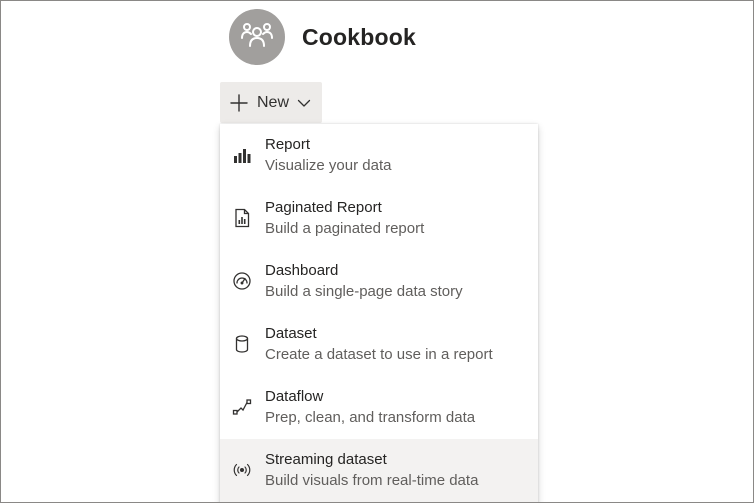 This screenshot has width=754, height=503. What do you see at coordinates (242, 155) in the screenshot?
I see `bar-chart-icon` at bounding box center [242, 155].